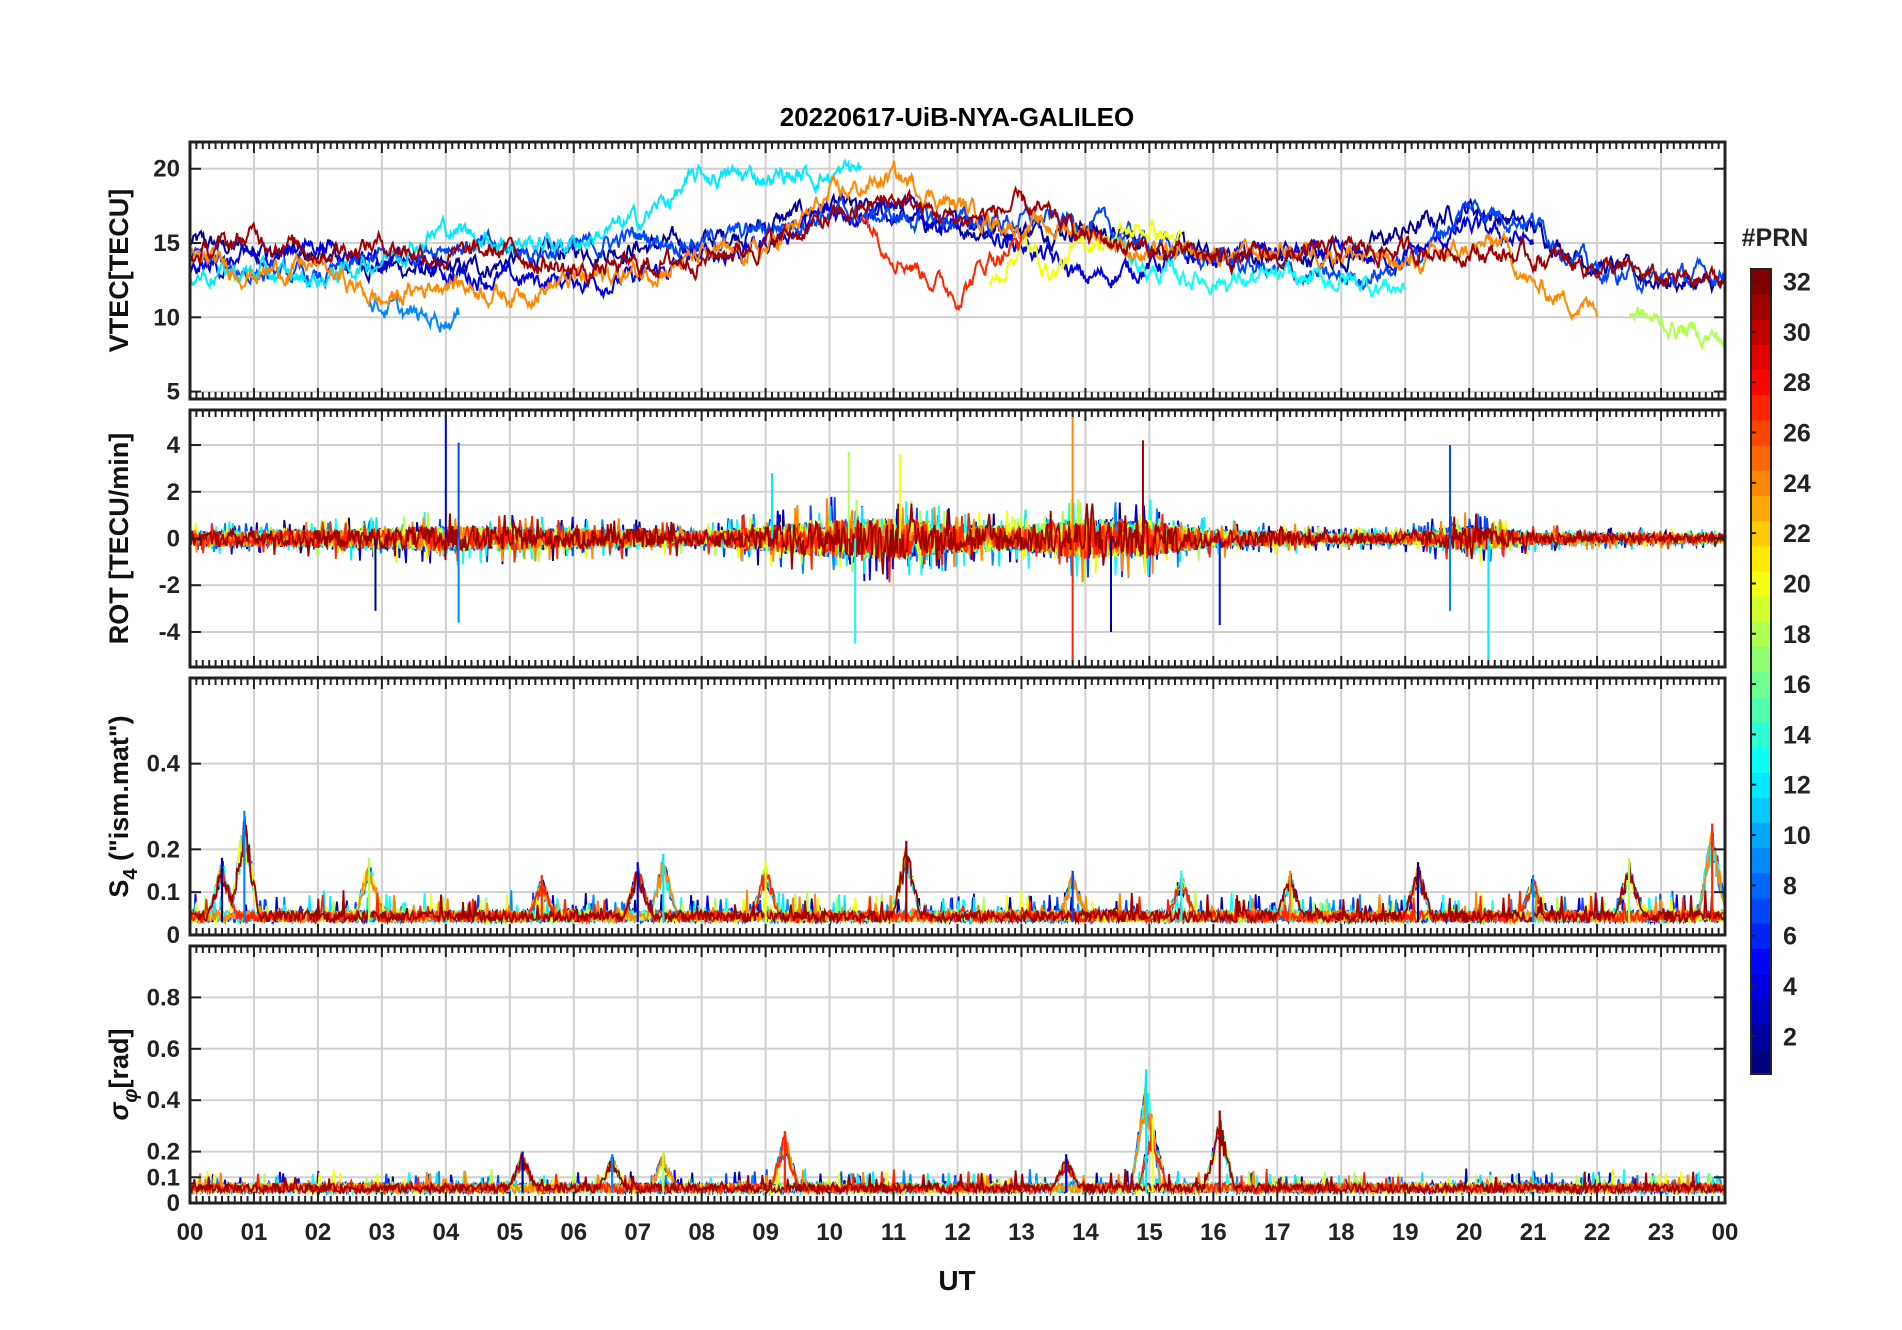 The width and height of the screenshot is (1902, 1330). Describe the element at coordinates (1790, 937) in the screenshot. I see `colorbar-tick-label: 6` at that location.